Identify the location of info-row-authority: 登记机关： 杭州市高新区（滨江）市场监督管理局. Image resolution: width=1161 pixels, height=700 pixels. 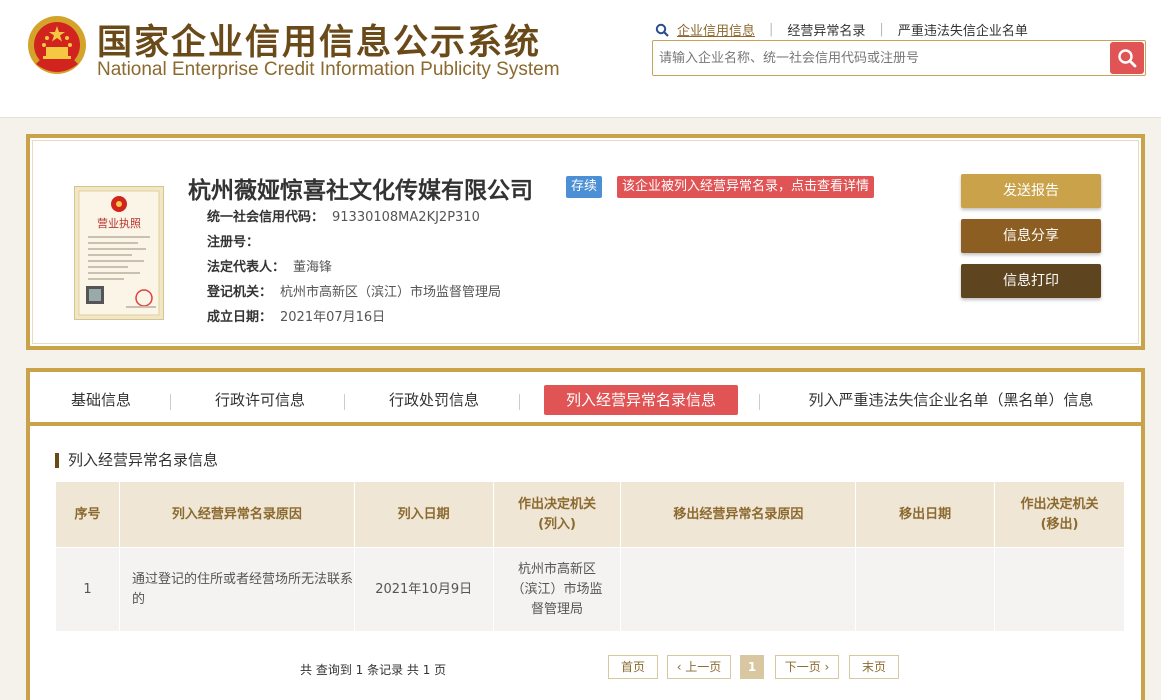
(354, 292).